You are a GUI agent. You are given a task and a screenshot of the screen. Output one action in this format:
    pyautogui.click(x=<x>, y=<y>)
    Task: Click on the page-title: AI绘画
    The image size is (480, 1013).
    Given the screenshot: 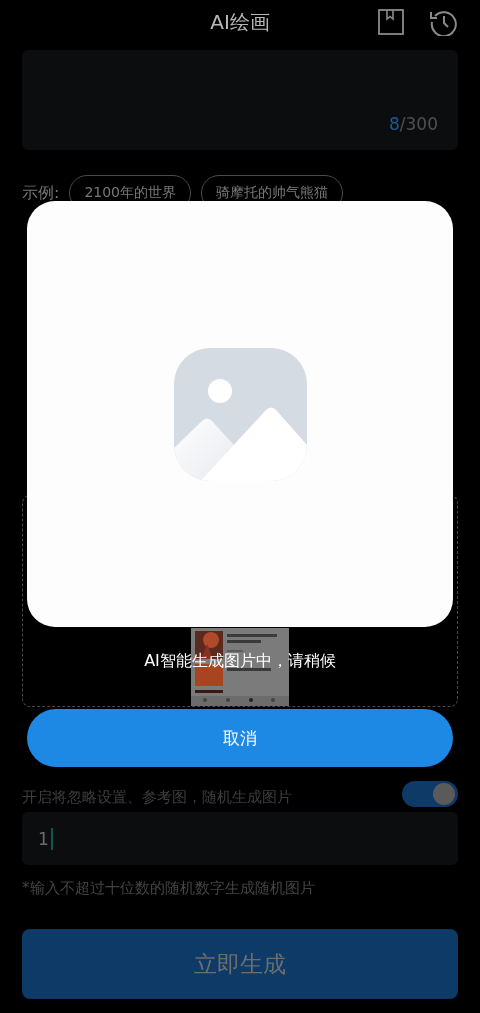 What is the action you would take?
    pyautogui.click(x=240, y=22)
    